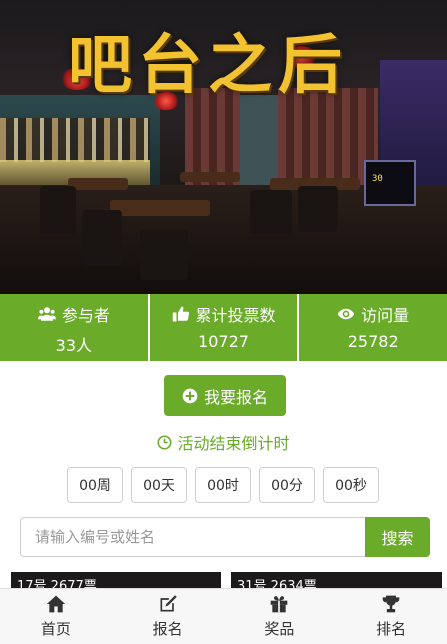 The height and width of the screenshot is (644, 447). Describe the element at coordinates (223, 341) in the screenshot. I see `stat-value: 10727` at that location.